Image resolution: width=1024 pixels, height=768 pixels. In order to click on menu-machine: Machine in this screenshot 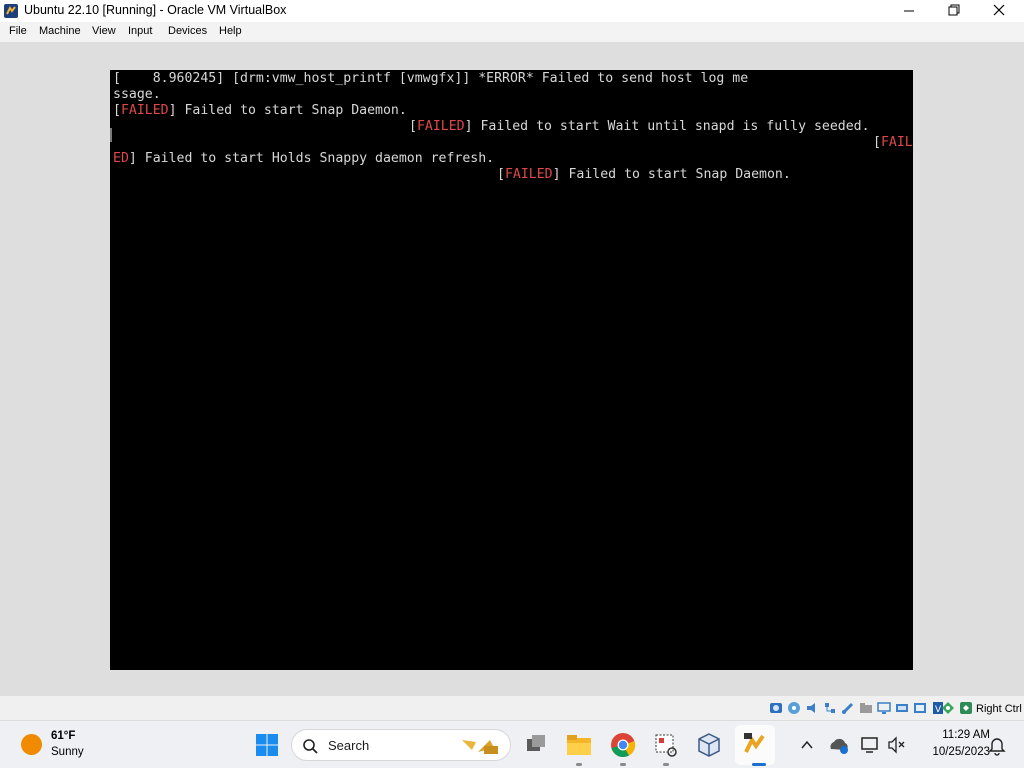, I will do `click(60, 31)`.